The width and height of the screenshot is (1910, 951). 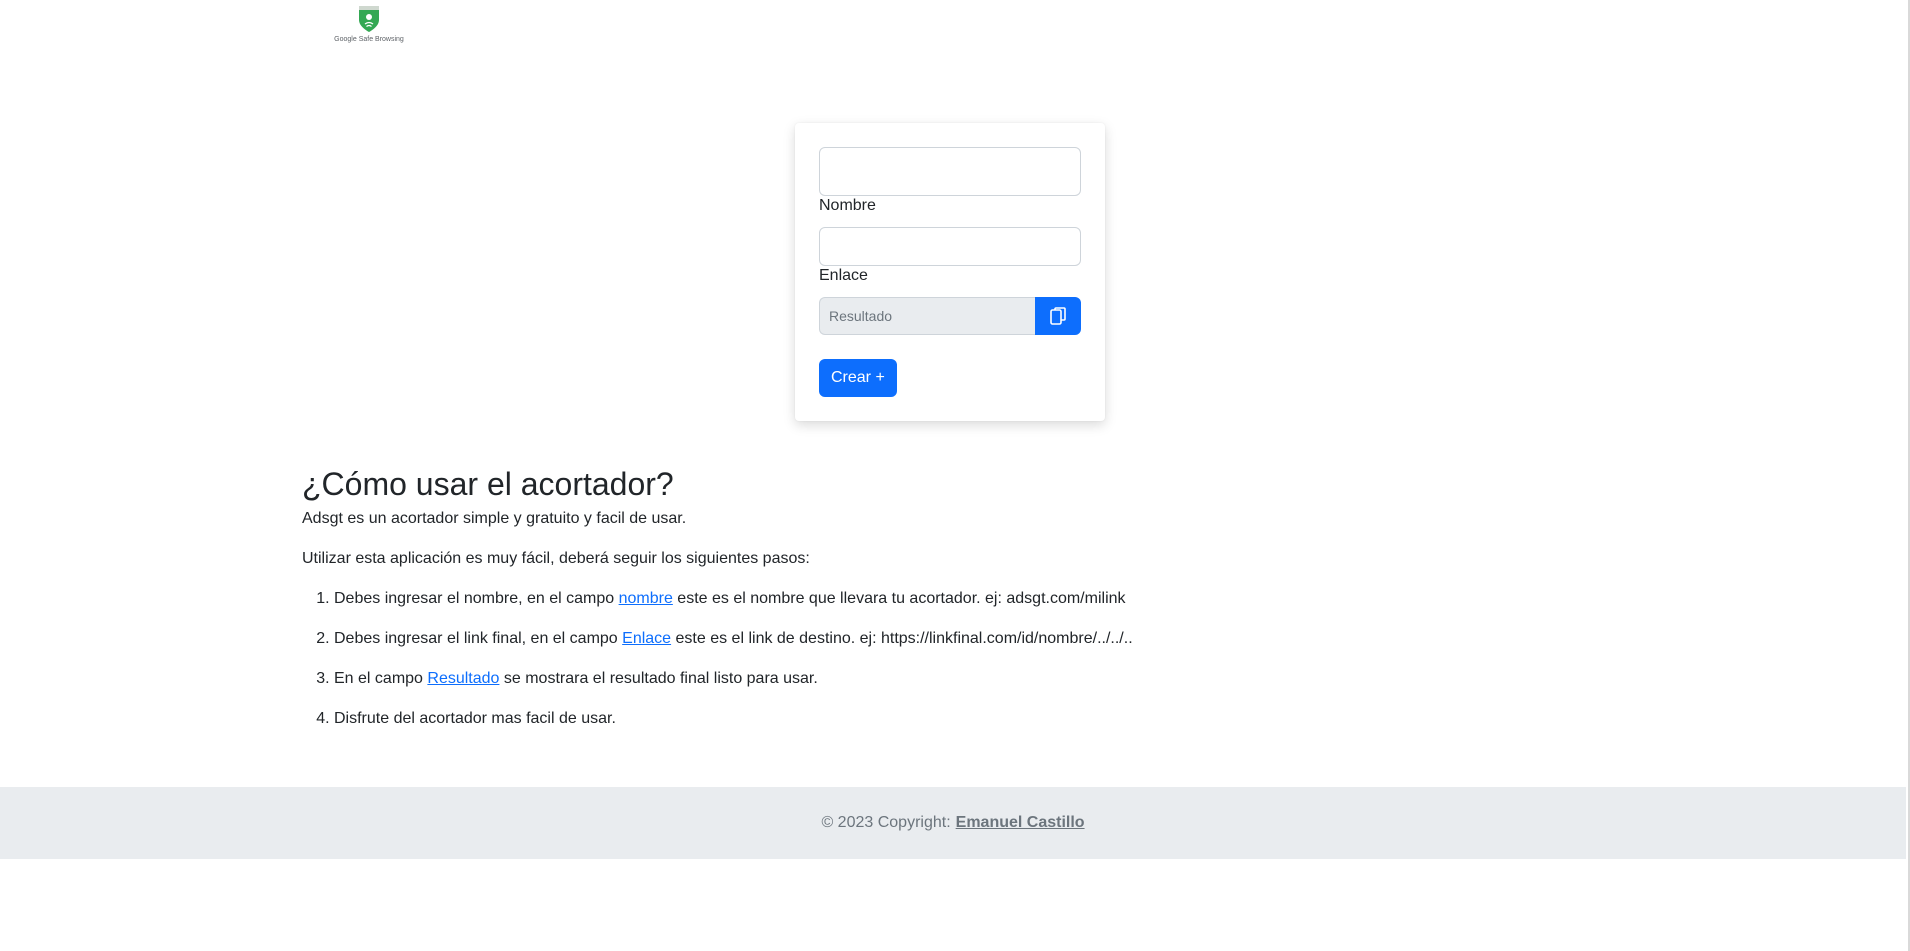 What do you see at coordinates (488, 484) in the screenshot?
I see `instructions-title: ¿Cómo usar el acortador?` at bounding box center [488, 484].